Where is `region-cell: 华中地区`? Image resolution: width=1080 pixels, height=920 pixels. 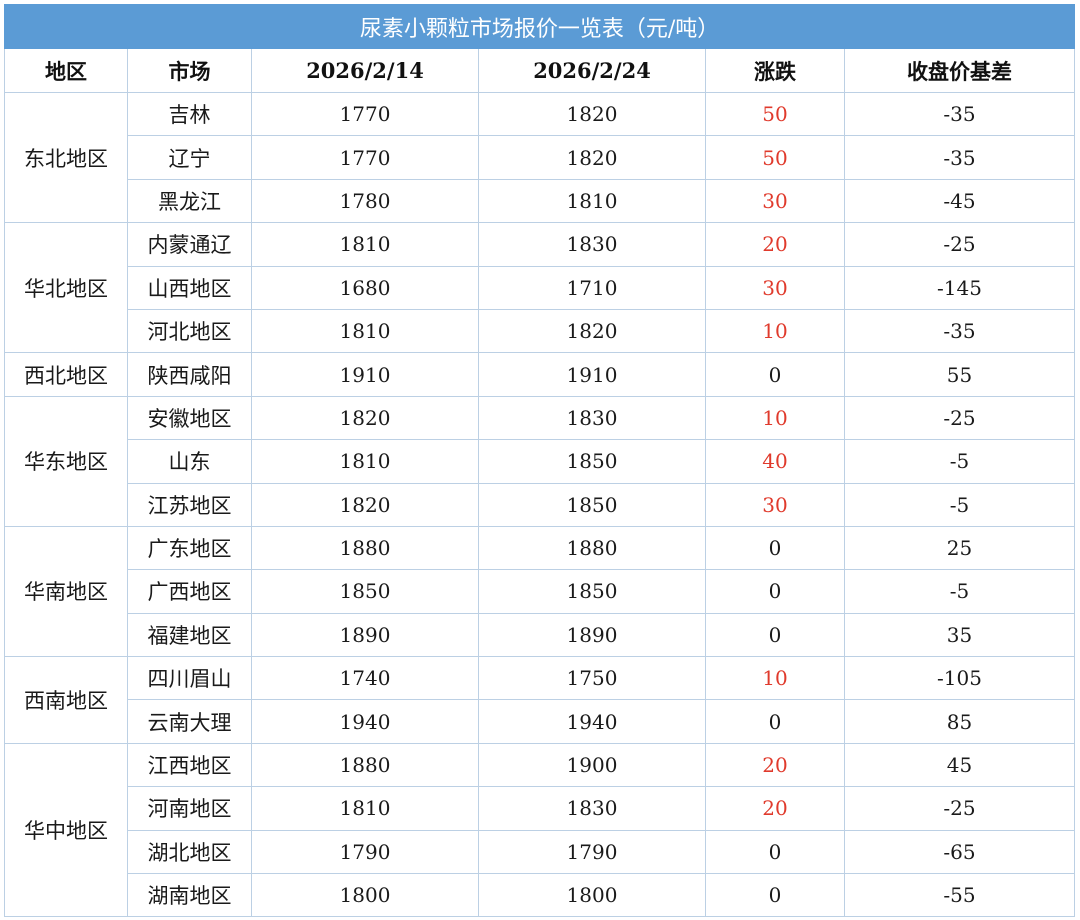 region-cell: 华中地区 is located at coordinates (66, 830).